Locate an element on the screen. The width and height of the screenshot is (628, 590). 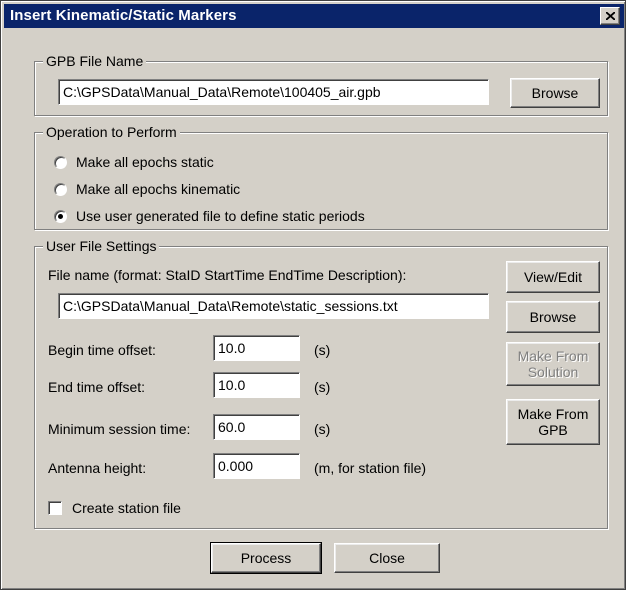
operation-group-legend: Operation to Perform is located at coordinates (111, 132).